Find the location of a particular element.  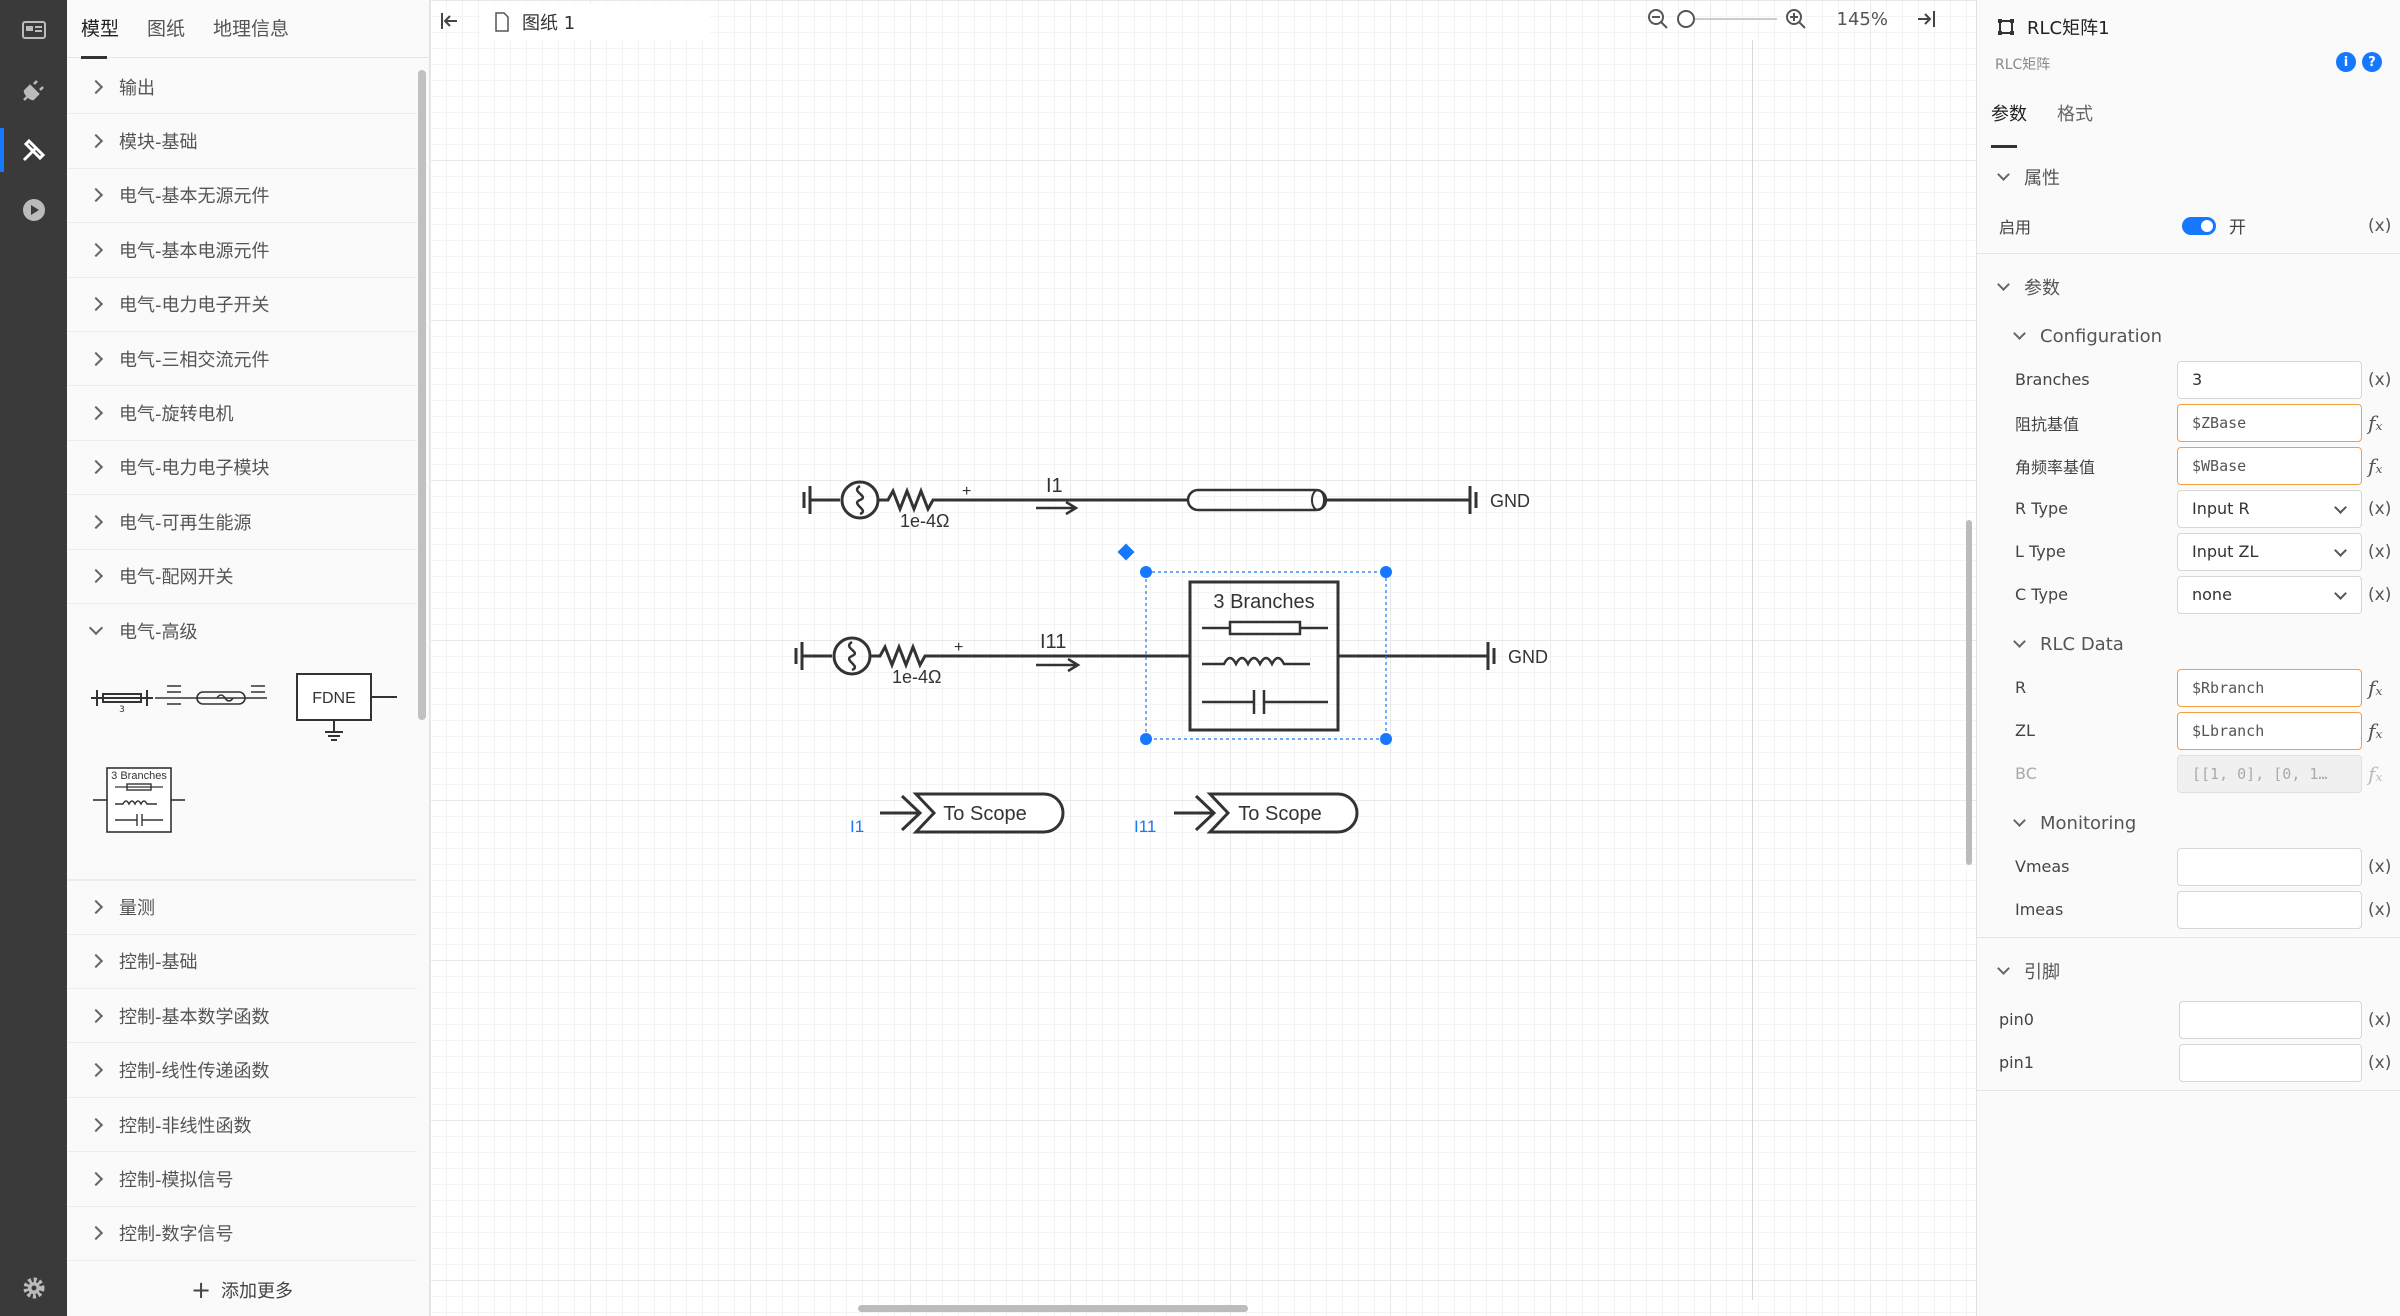

gnd-label: GND is located at coordinates (1510, 501).